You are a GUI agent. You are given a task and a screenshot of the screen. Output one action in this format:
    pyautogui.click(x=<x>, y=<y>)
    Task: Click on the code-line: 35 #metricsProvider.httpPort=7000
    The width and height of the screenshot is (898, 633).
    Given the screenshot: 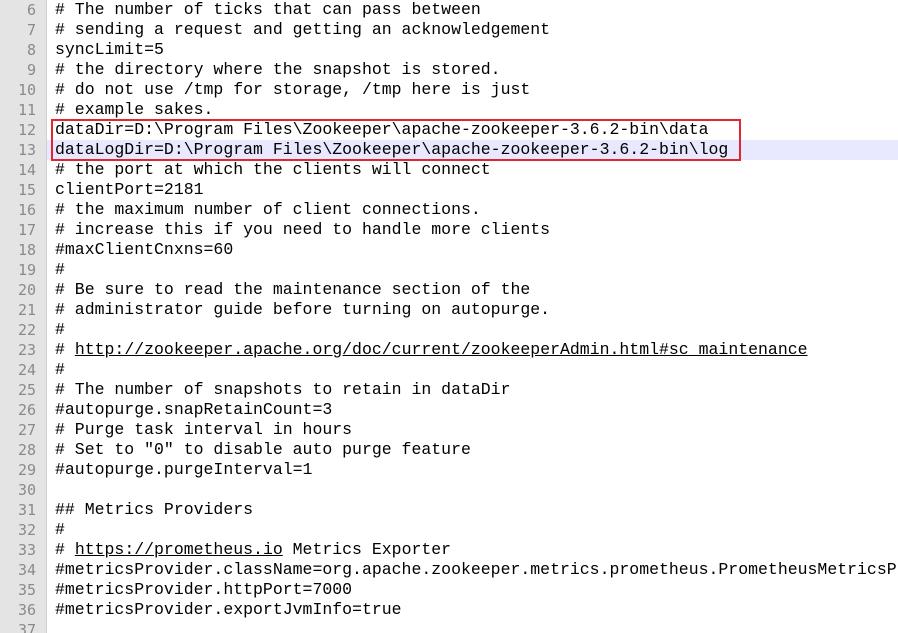 What is the action you would take?
    pyautogui.click(x=449, y=590)
    